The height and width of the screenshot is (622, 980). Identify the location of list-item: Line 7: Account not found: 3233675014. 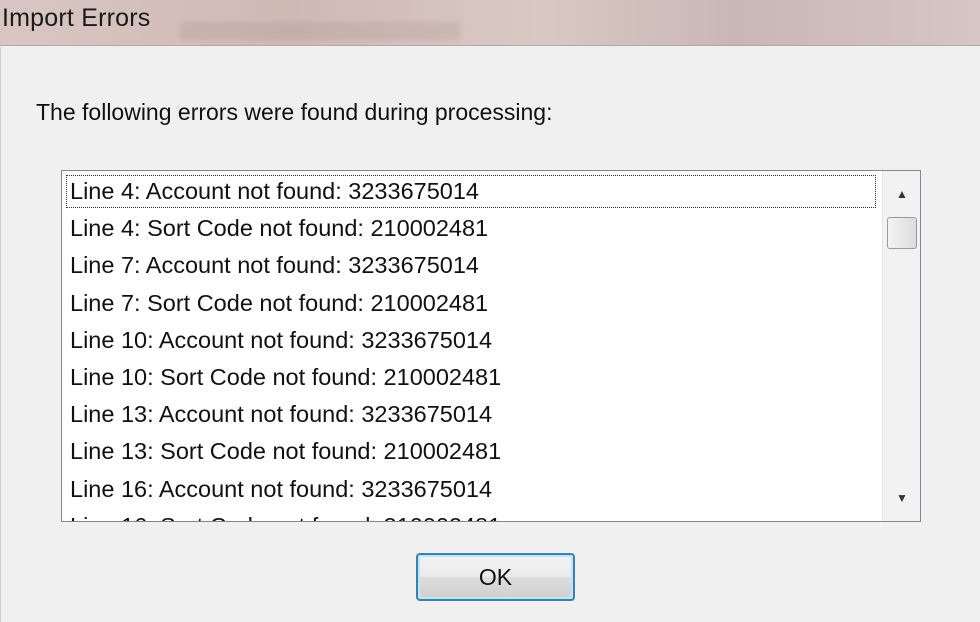
(471, 265).